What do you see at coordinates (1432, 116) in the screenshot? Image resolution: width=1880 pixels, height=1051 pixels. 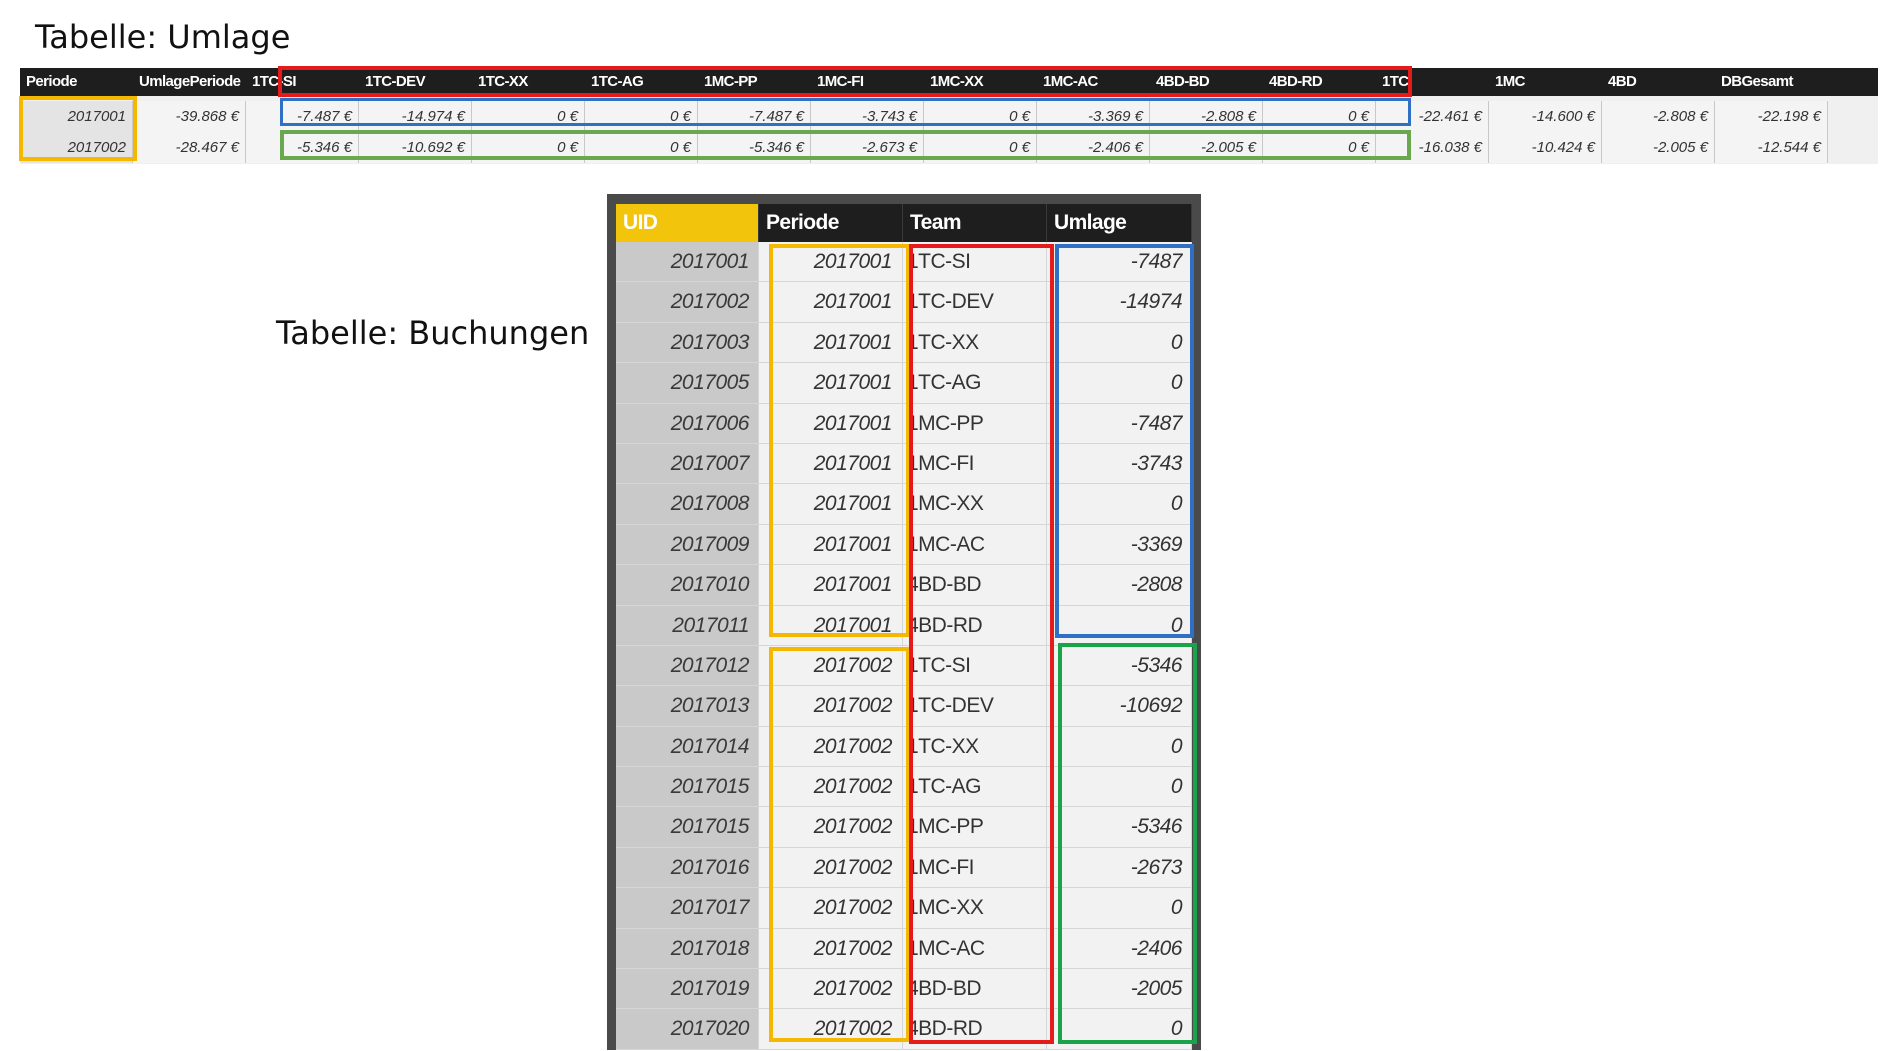 I see `umlage-cell: -22.461 €` at bounding box center [1432, 116].